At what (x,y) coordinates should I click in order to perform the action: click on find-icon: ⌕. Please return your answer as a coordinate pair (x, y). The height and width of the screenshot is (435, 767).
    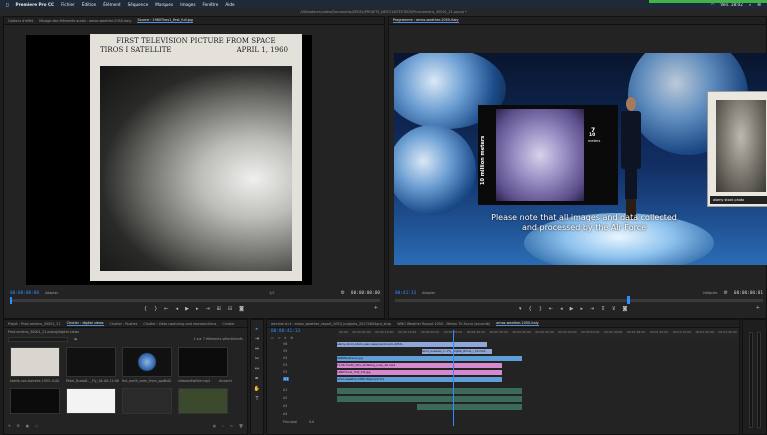
    Looking at the image, I should click on (223, 426).